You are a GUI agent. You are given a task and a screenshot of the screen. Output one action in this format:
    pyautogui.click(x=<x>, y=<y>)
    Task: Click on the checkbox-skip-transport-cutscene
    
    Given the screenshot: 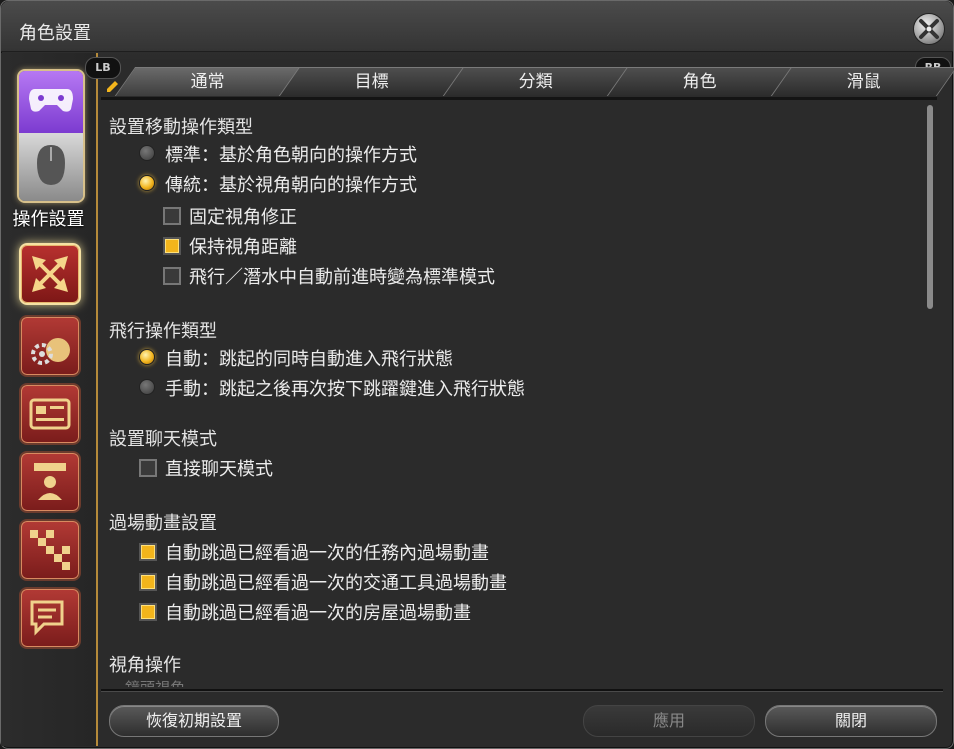 What is the action you would take?
    pyautogui.click(x=148, y=582)
    